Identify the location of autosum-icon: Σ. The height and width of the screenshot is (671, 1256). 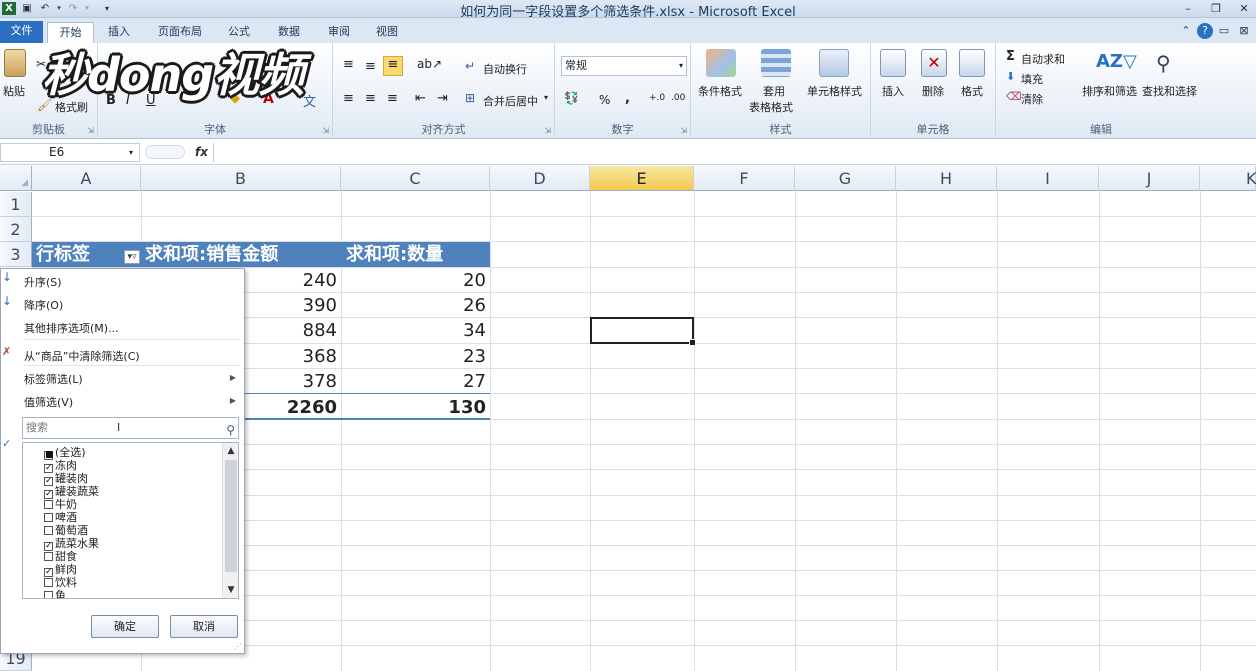
(1010, 56).